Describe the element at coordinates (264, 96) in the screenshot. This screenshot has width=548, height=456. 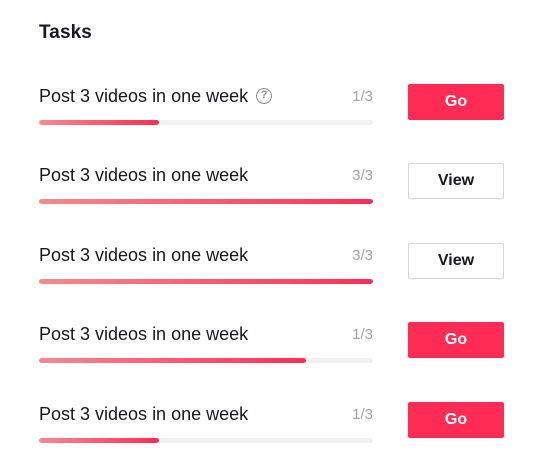
I see `question-circle-icon: ?` at that location.